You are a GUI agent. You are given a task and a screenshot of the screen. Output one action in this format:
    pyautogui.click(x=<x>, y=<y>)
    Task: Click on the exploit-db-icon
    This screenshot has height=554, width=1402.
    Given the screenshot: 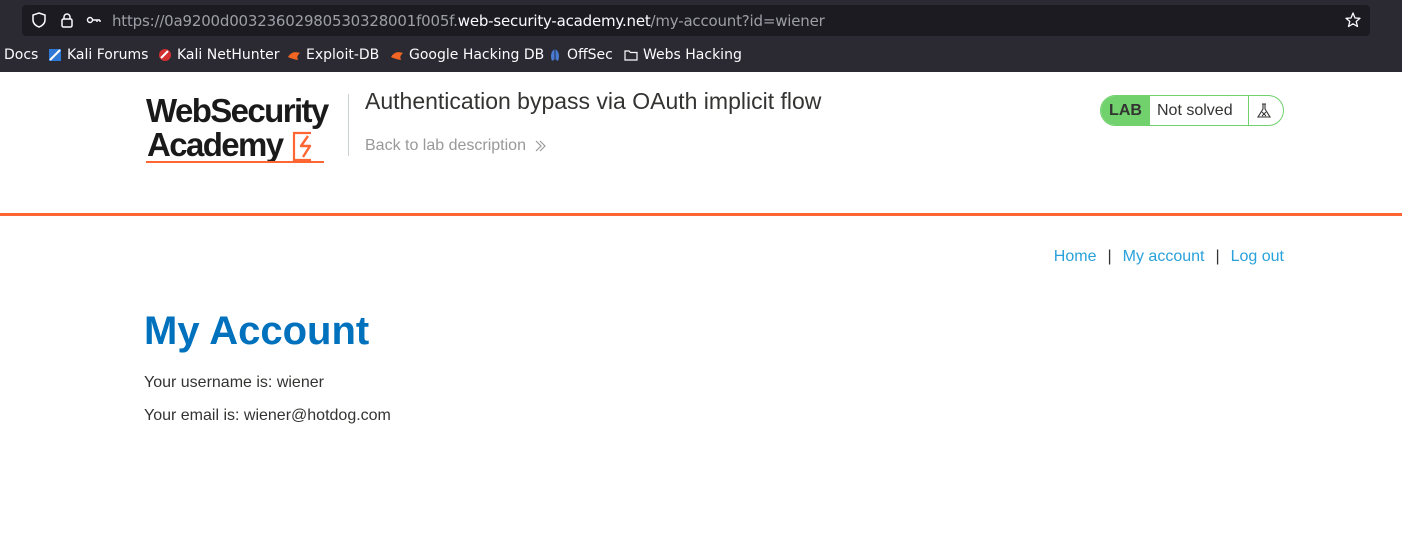 What is the action you would take?
    pyautogui.click(x=294, y=56)
    